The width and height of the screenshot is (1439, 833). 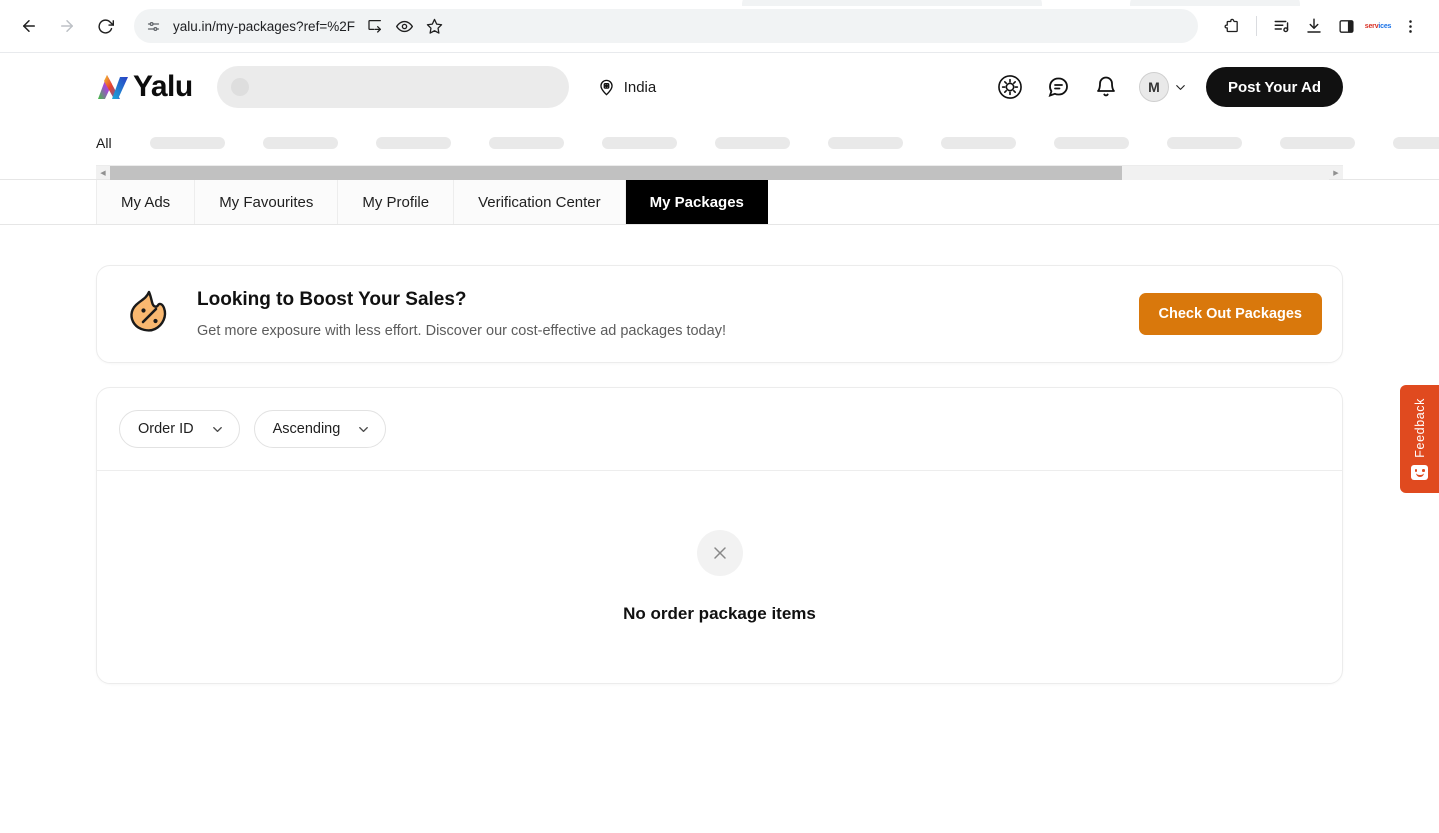 What do you see at coordinates (1419, 427) in the screenshot?
I see `feedback-label: Feedback` at bounding box center [1419, 427].